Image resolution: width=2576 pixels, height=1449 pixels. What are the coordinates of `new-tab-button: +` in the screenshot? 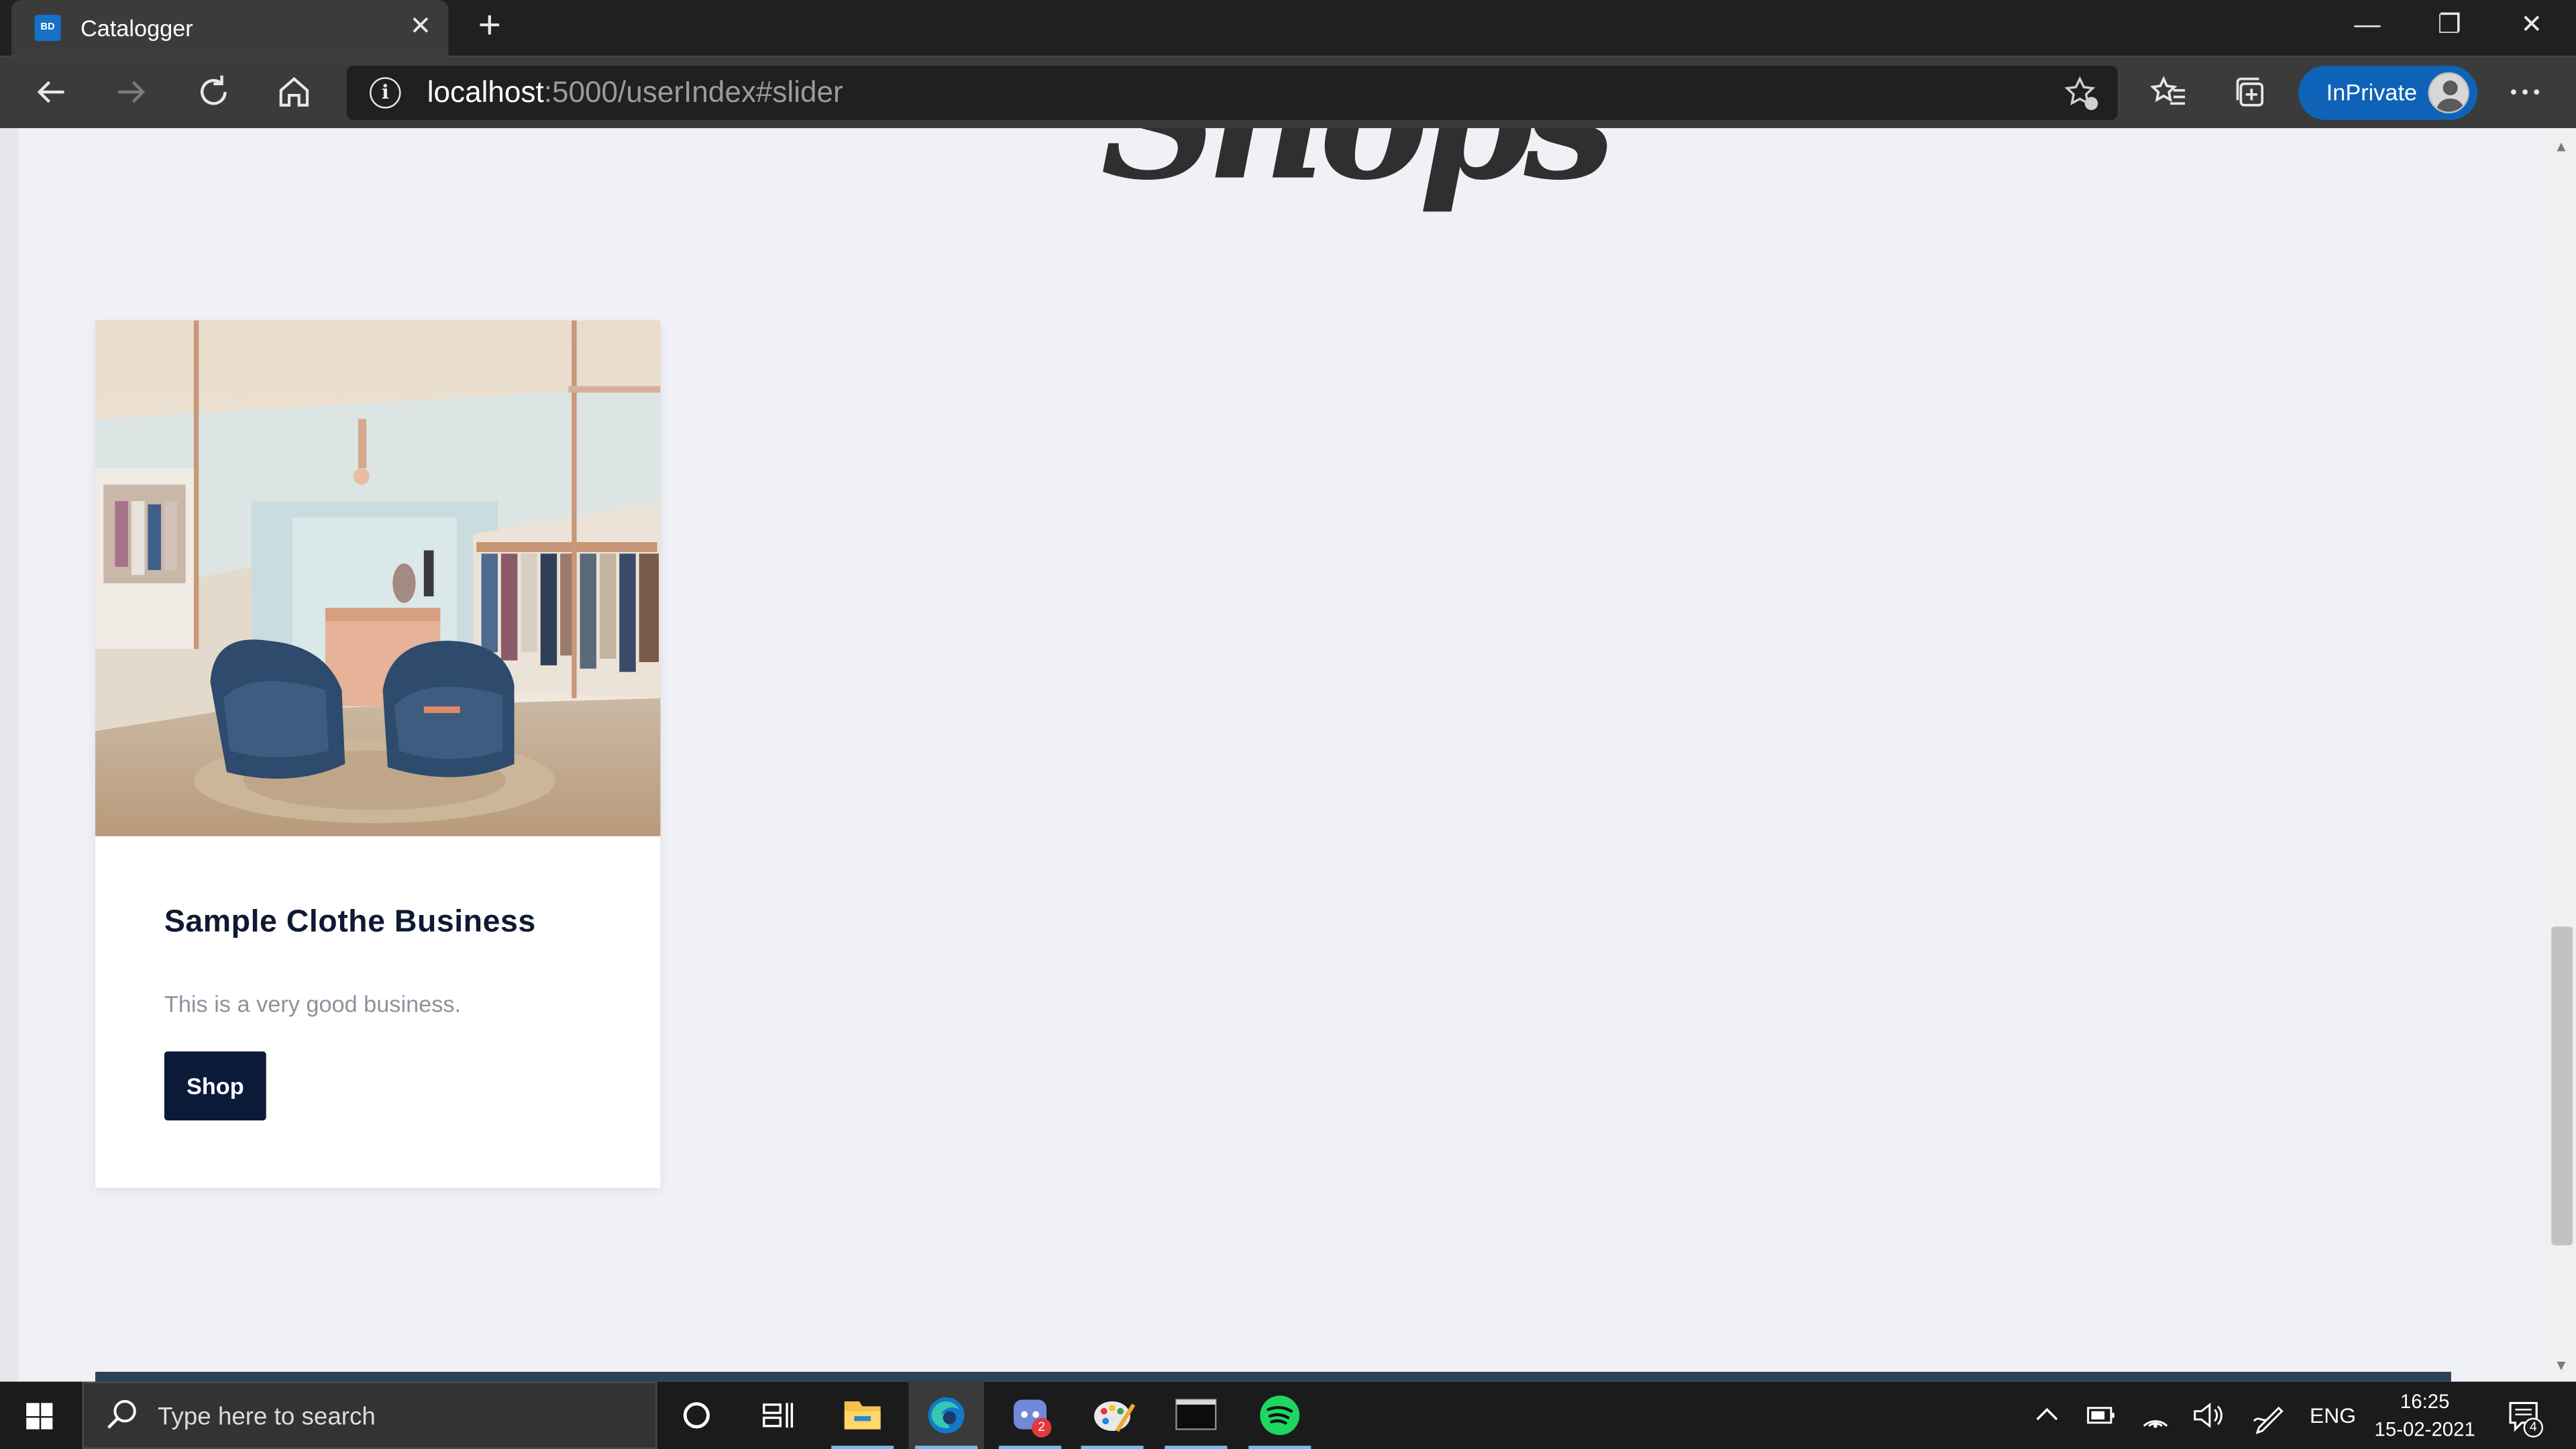 It's located at (489, 26).